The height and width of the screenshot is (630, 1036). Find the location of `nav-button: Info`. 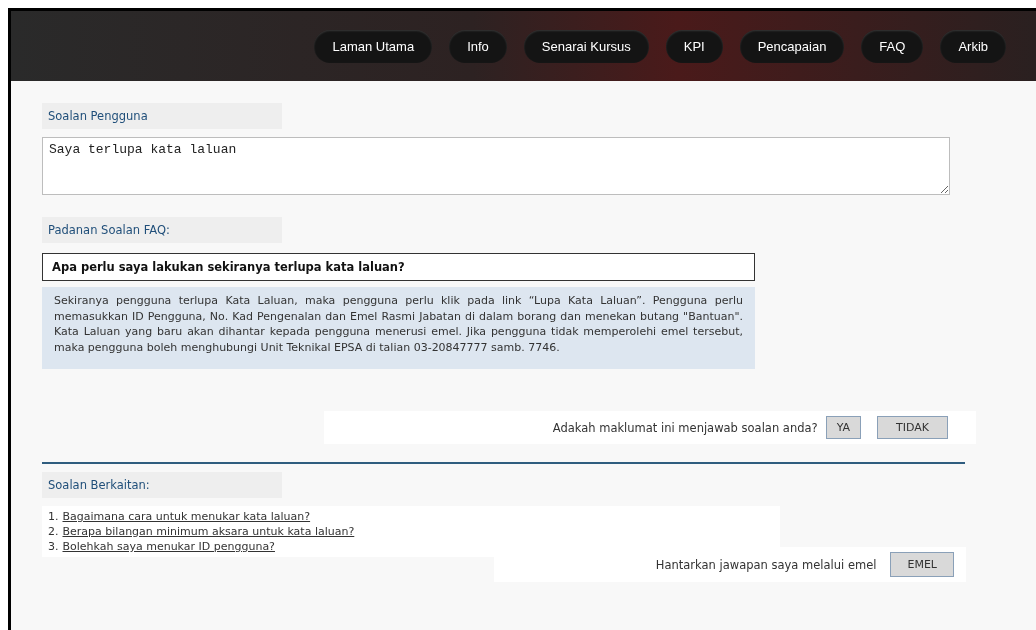

nav-button: Info is located at coordinates (478, 46).